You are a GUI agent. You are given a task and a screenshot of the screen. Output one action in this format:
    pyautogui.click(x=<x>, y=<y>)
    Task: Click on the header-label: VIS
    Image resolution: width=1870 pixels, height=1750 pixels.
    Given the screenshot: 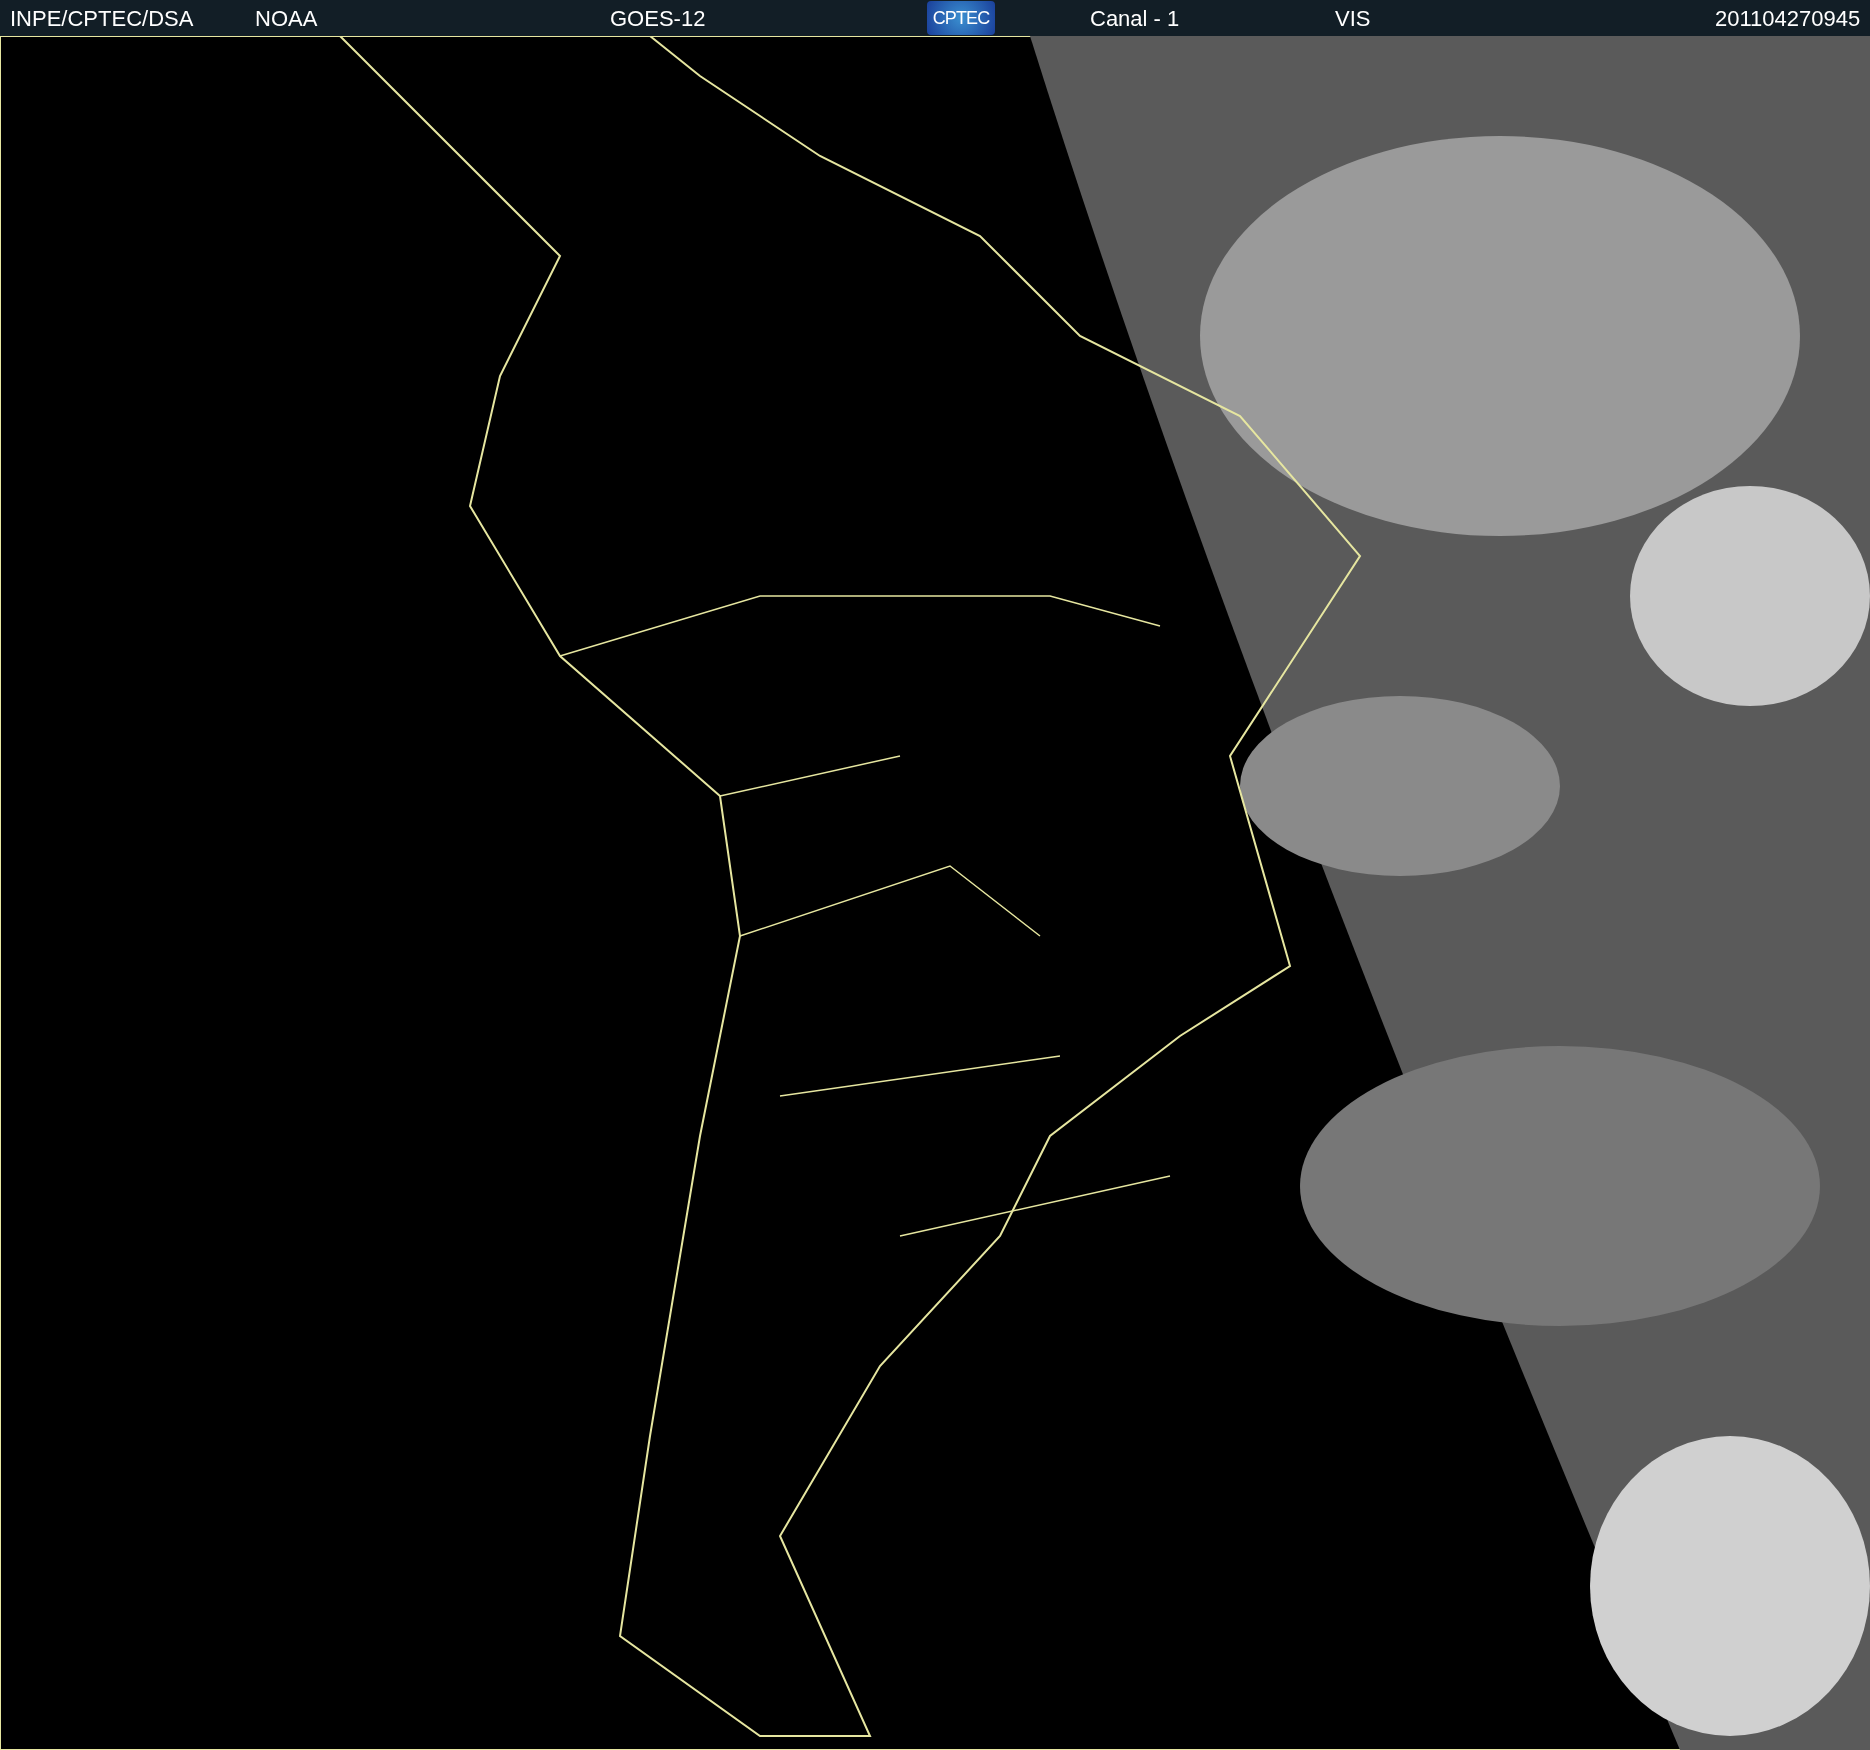 What is the action you would take?
    pyautogui.click(x=1353, y=18)
    